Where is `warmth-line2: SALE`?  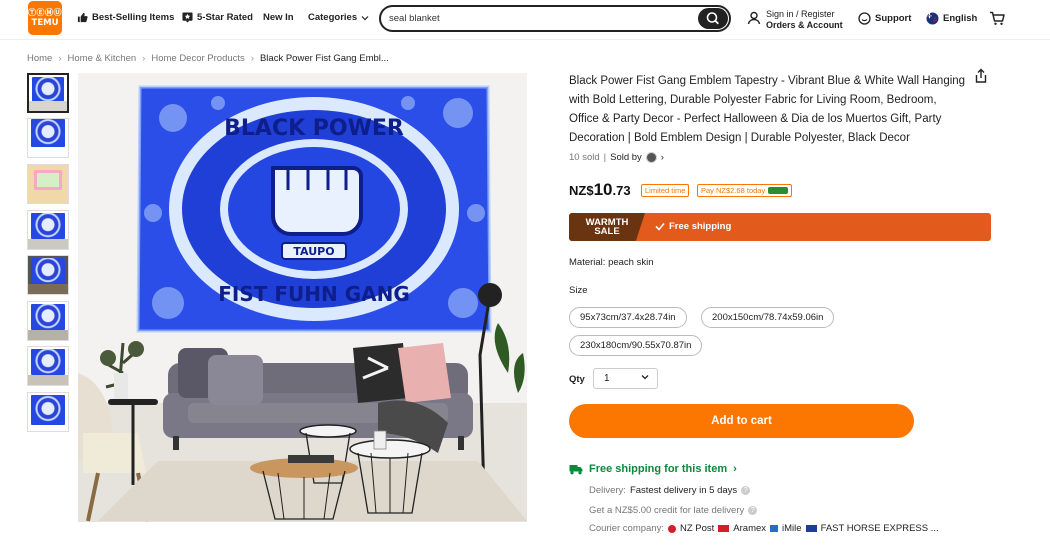
warmth-line2: SALE is located at coordinates (607, 231).